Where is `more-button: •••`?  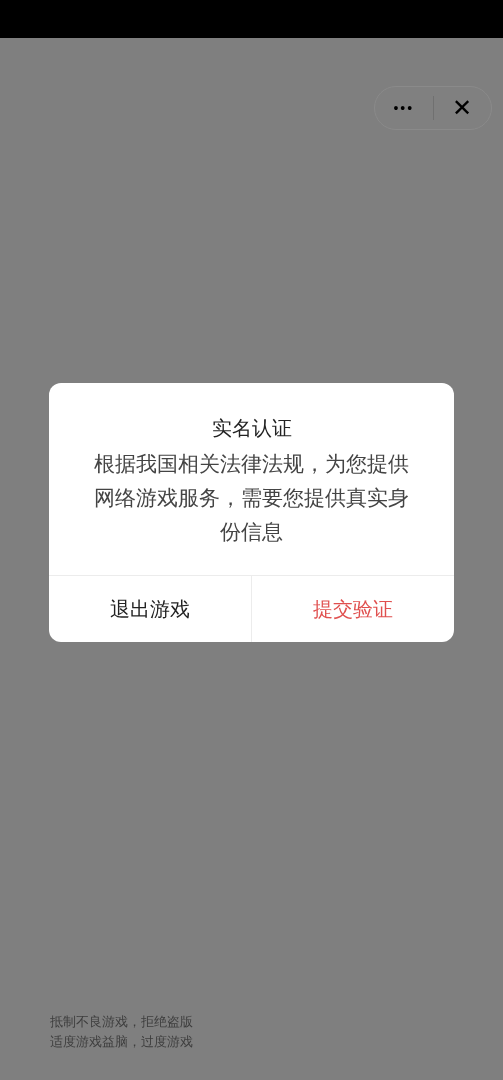
more-button: ••• is located at coordinates (404, 108).